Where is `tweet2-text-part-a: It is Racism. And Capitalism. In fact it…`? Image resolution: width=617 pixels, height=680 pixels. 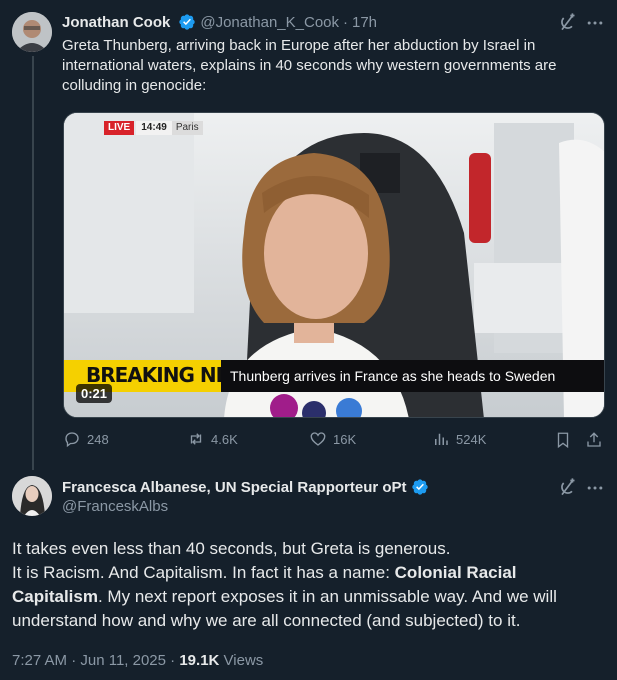
tweet2-text-part-a: It is Racism. And Capitalism. In fact it… is located at coordinates (203, 572).